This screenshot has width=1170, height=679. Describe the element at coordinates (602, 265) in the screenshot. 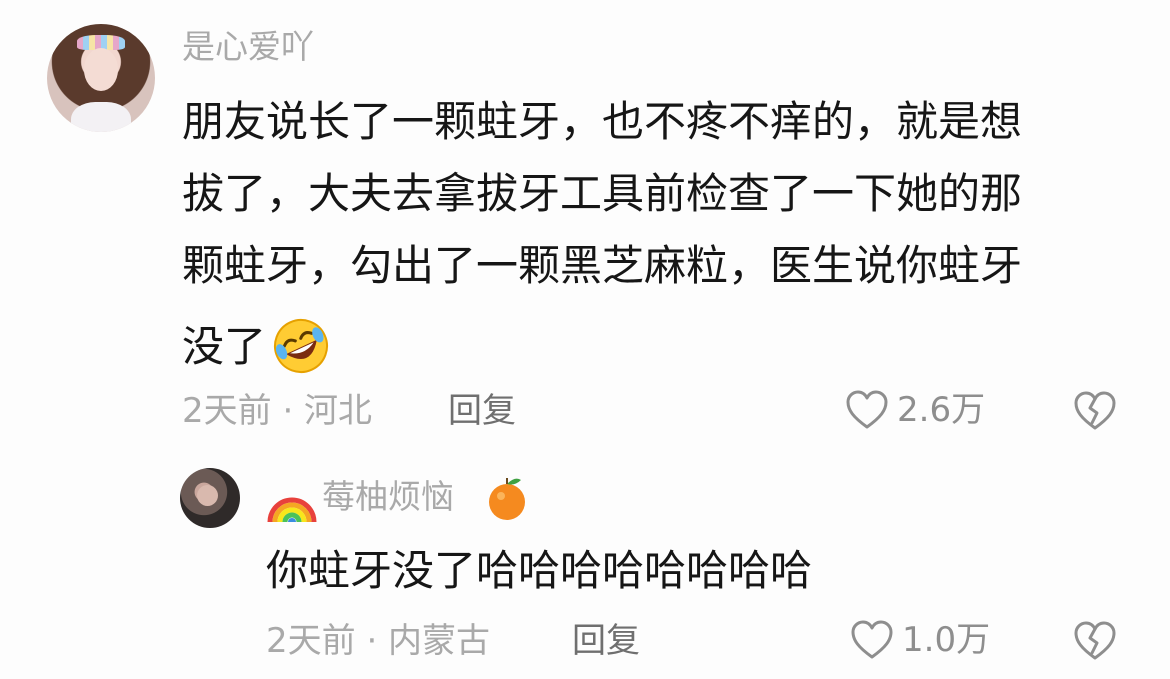

I see `comment-text-line: 颗蛀牙，勾出了一颗黑芝麻粒，医生说你蛀牙` at that location.